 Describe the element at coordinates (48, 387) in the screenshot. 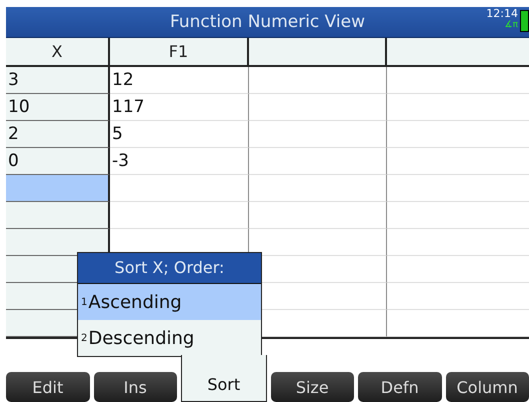

I see `soft-key: Edit` at that location.